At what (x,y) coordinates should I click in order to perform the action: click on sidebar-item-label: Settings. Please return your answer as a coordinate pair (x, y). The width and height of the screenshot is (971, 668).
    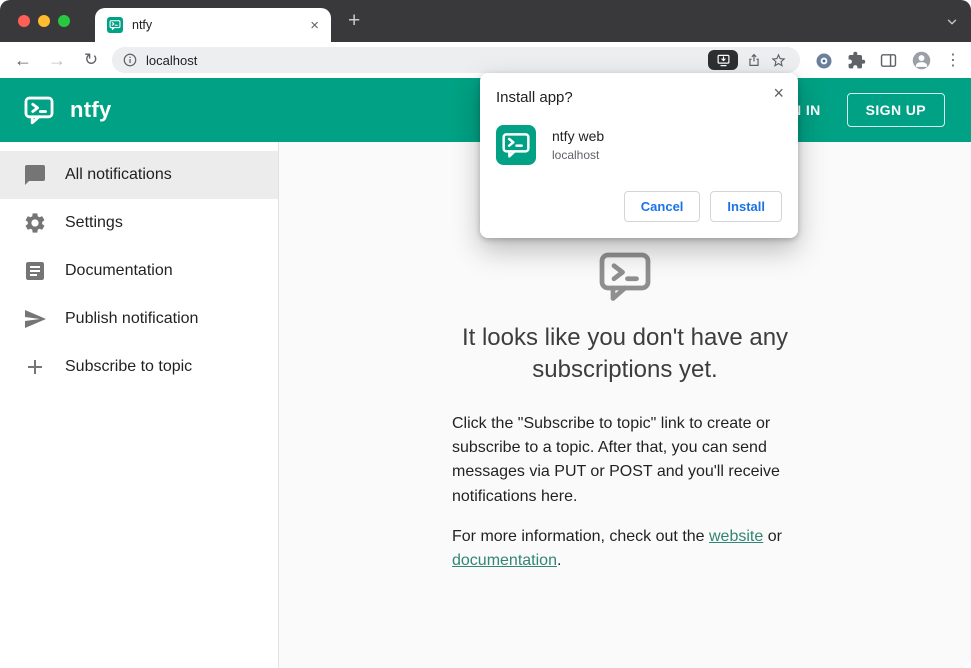
    Looking at the image, I should click on (94, 222).